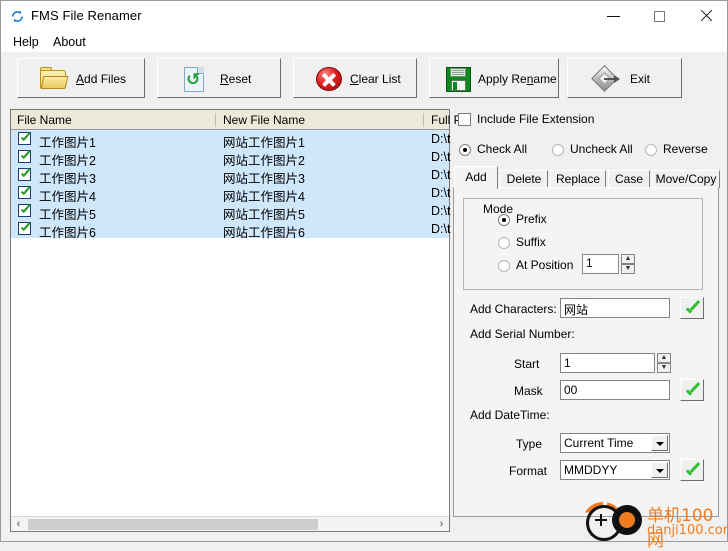 This screenshot has height=551, width=728. What do you see at coordinates (607, 363) in the screenshot?
I see `serial-start-input: 1` at bounding box center [607, 363].